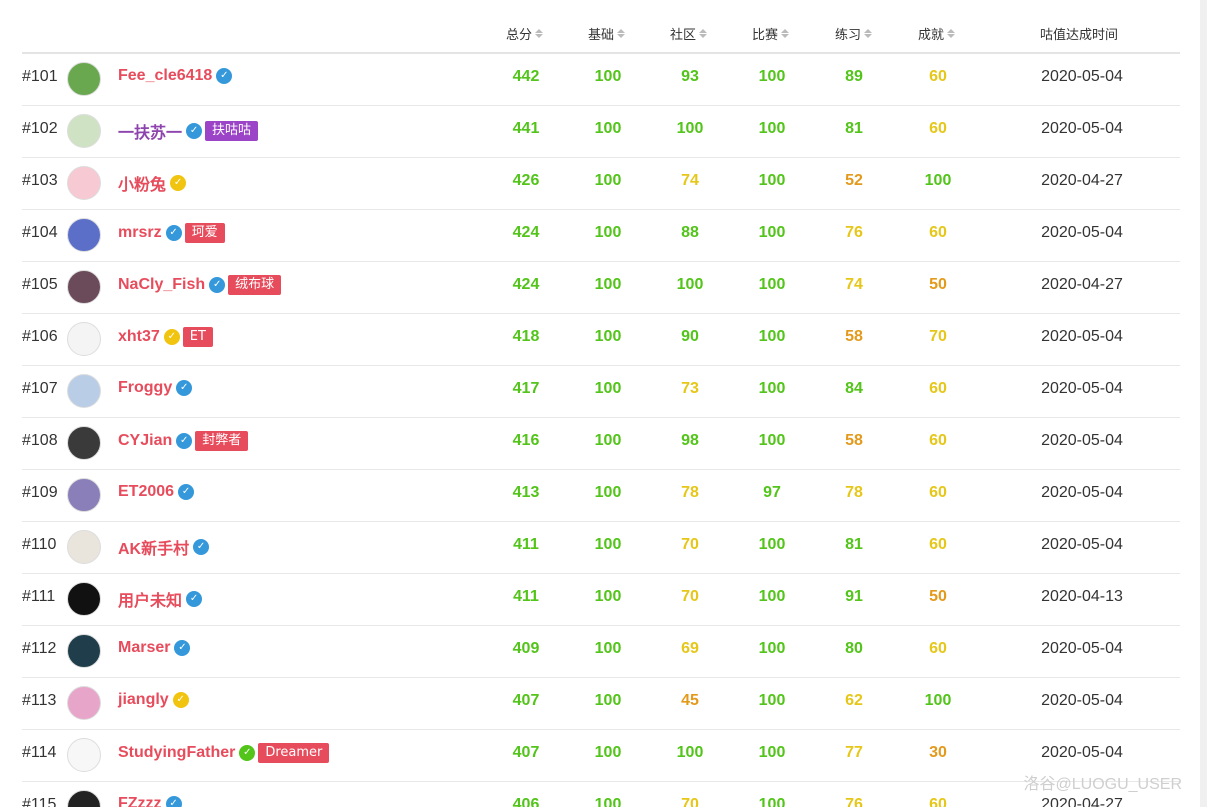 The height and width of the screenshot is (807, 1207). What do you see at coordinates (854, 336) in the screenshot?
I see `score-practice: 58` at bounding box center [854, 336].